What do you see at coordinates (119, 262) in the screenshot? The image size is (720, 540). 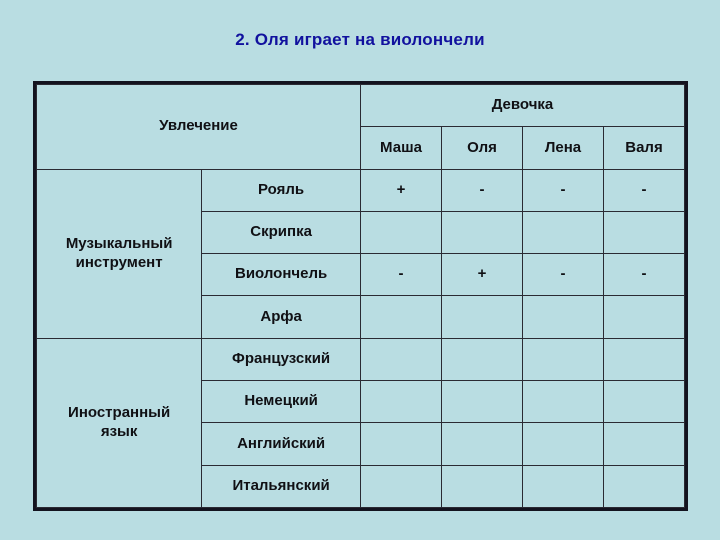 I see `group-label-line2: инструмент` at bounding box center [119, 262].